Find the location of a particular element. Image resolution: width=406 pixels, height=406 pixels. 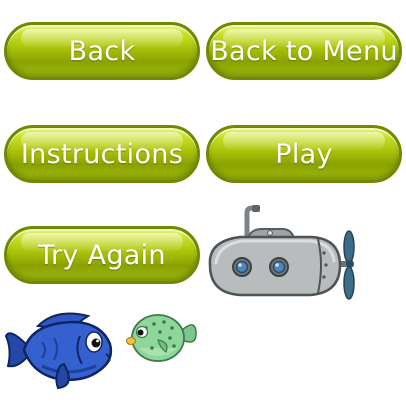

instructions-button: Instructions is located at coordinates (102, 154).